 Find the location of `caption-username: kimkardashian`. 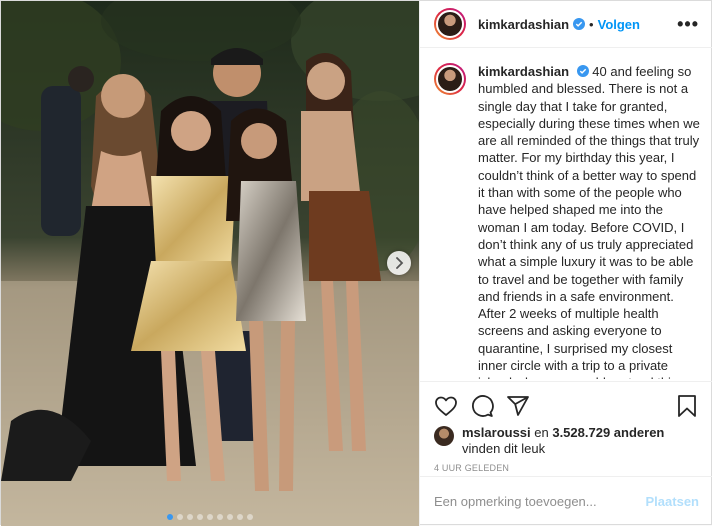

caption-username: kimkardashian is located at coordinates (523, 71).